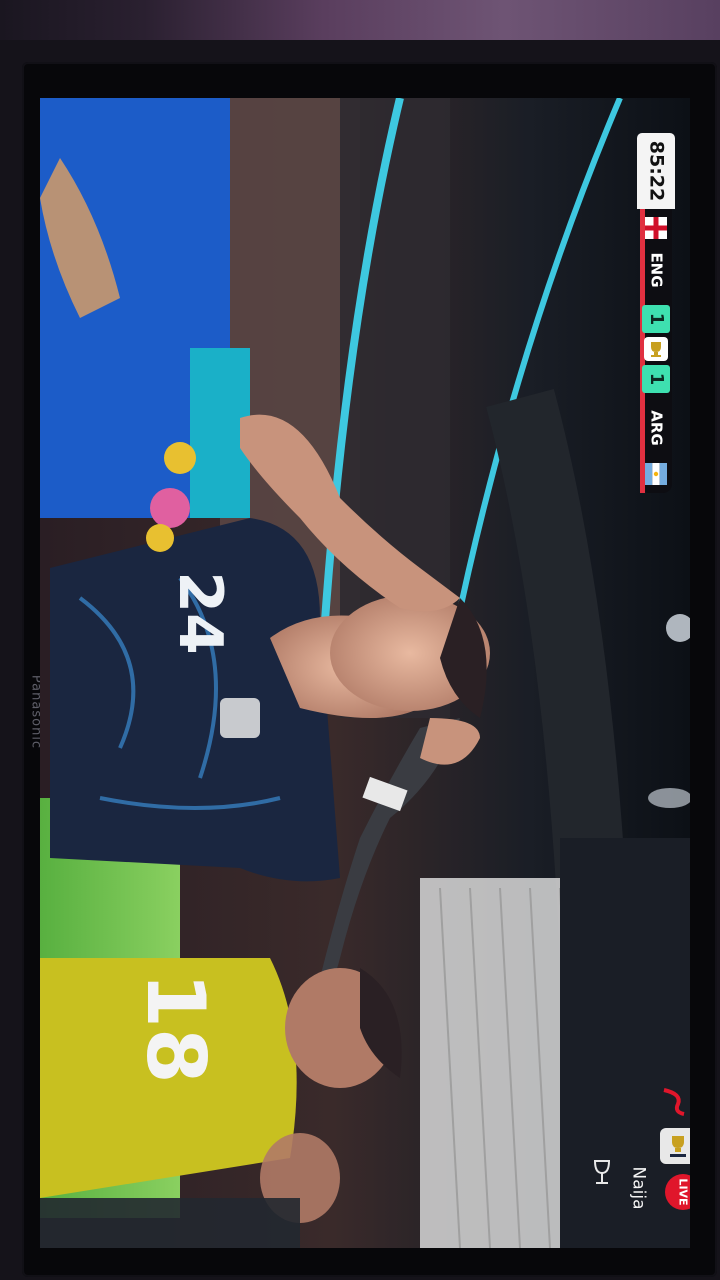 The height and width of the screenshot is (1280, 720). I want to click on home-score: 1, so click(656, 319).